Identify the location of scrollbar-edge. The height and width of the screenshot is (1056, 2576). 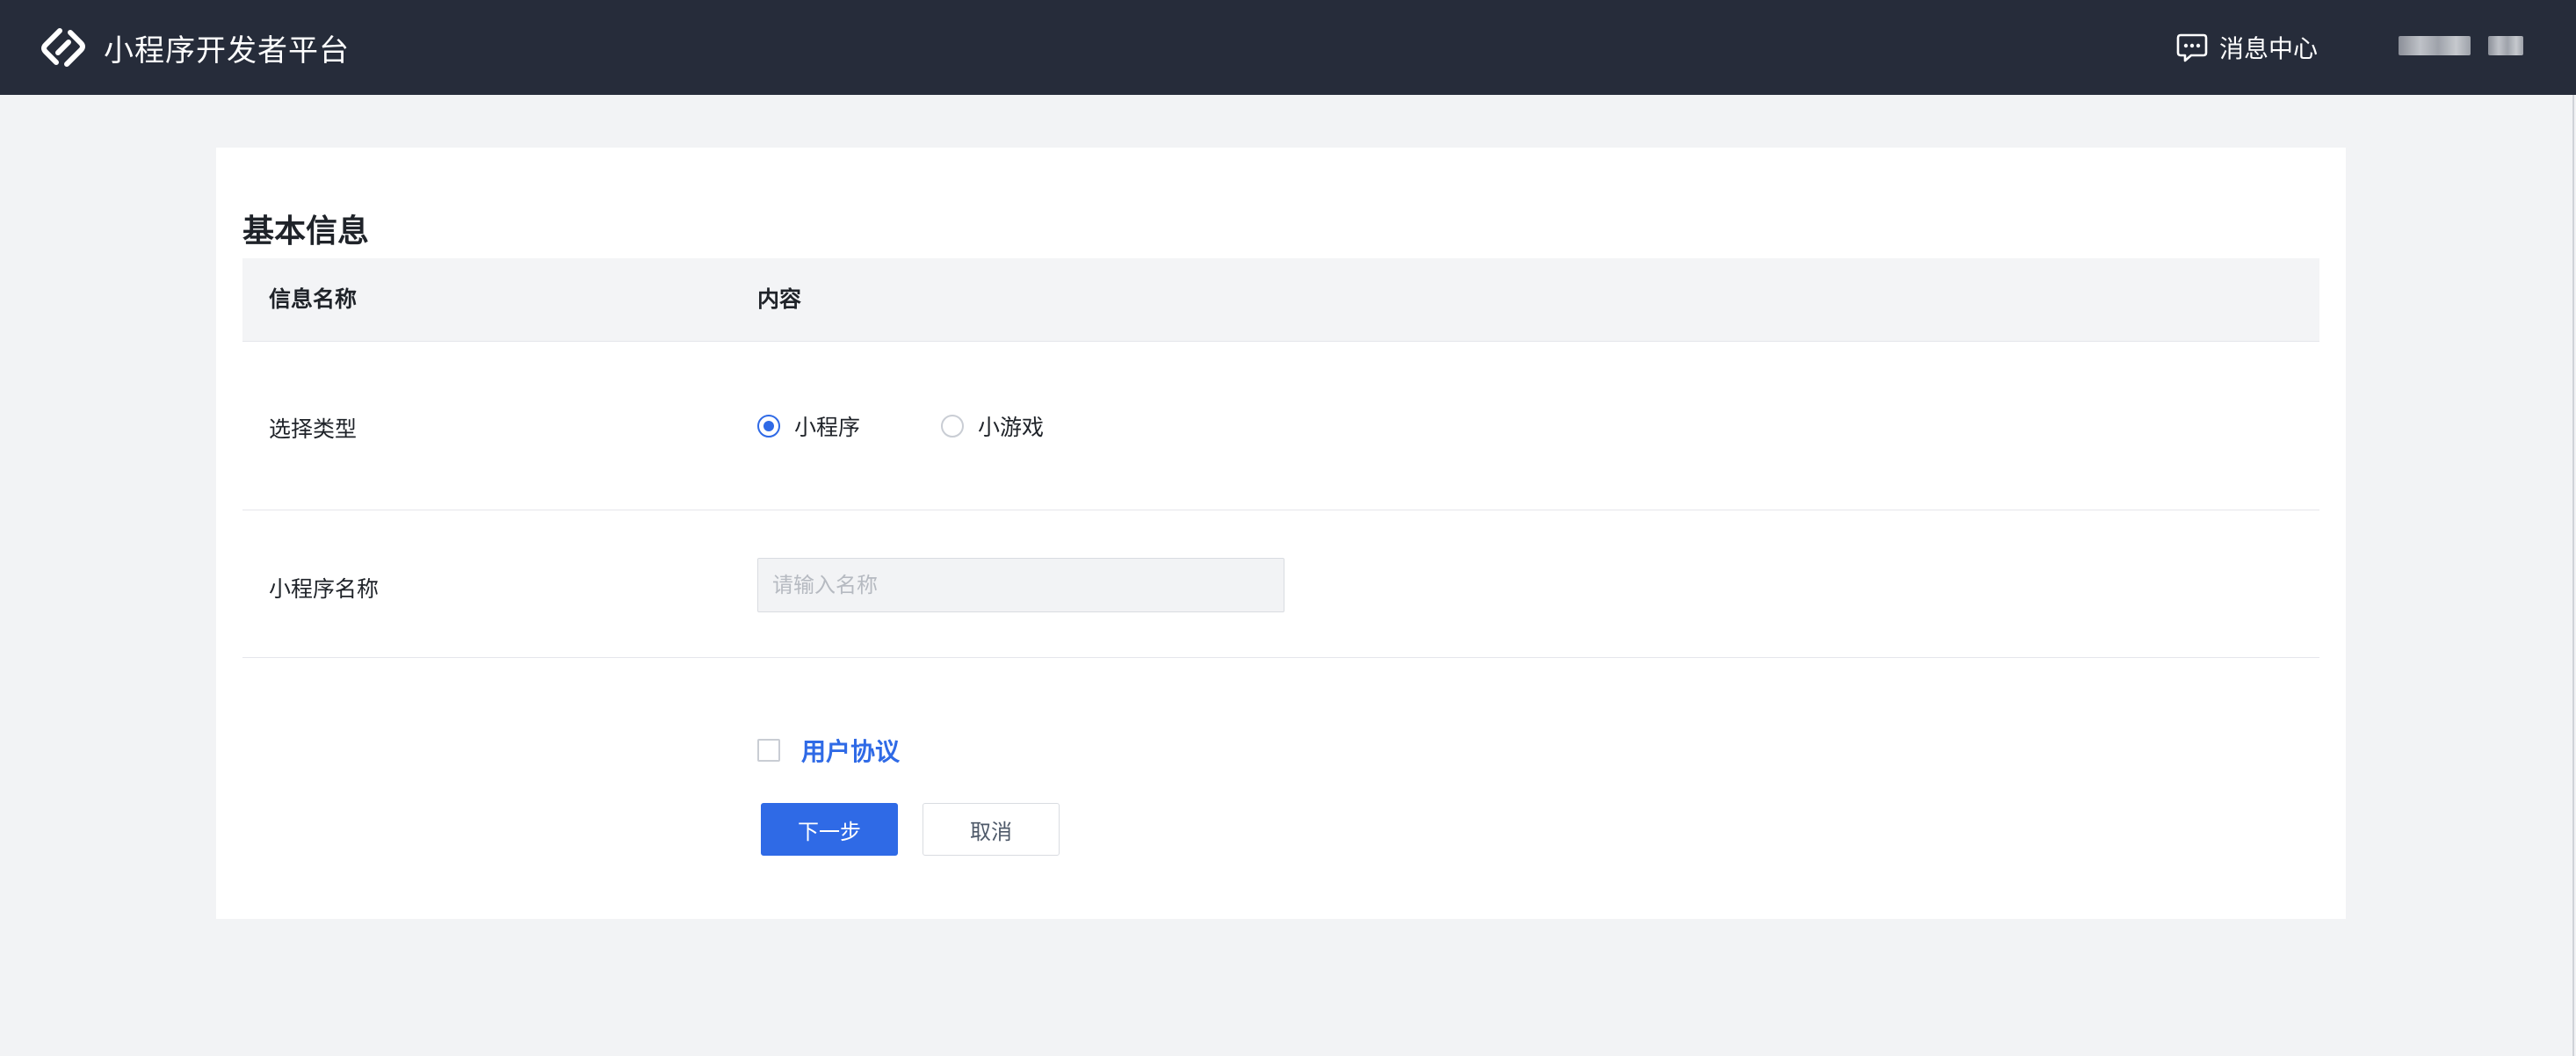
(2573, 575).